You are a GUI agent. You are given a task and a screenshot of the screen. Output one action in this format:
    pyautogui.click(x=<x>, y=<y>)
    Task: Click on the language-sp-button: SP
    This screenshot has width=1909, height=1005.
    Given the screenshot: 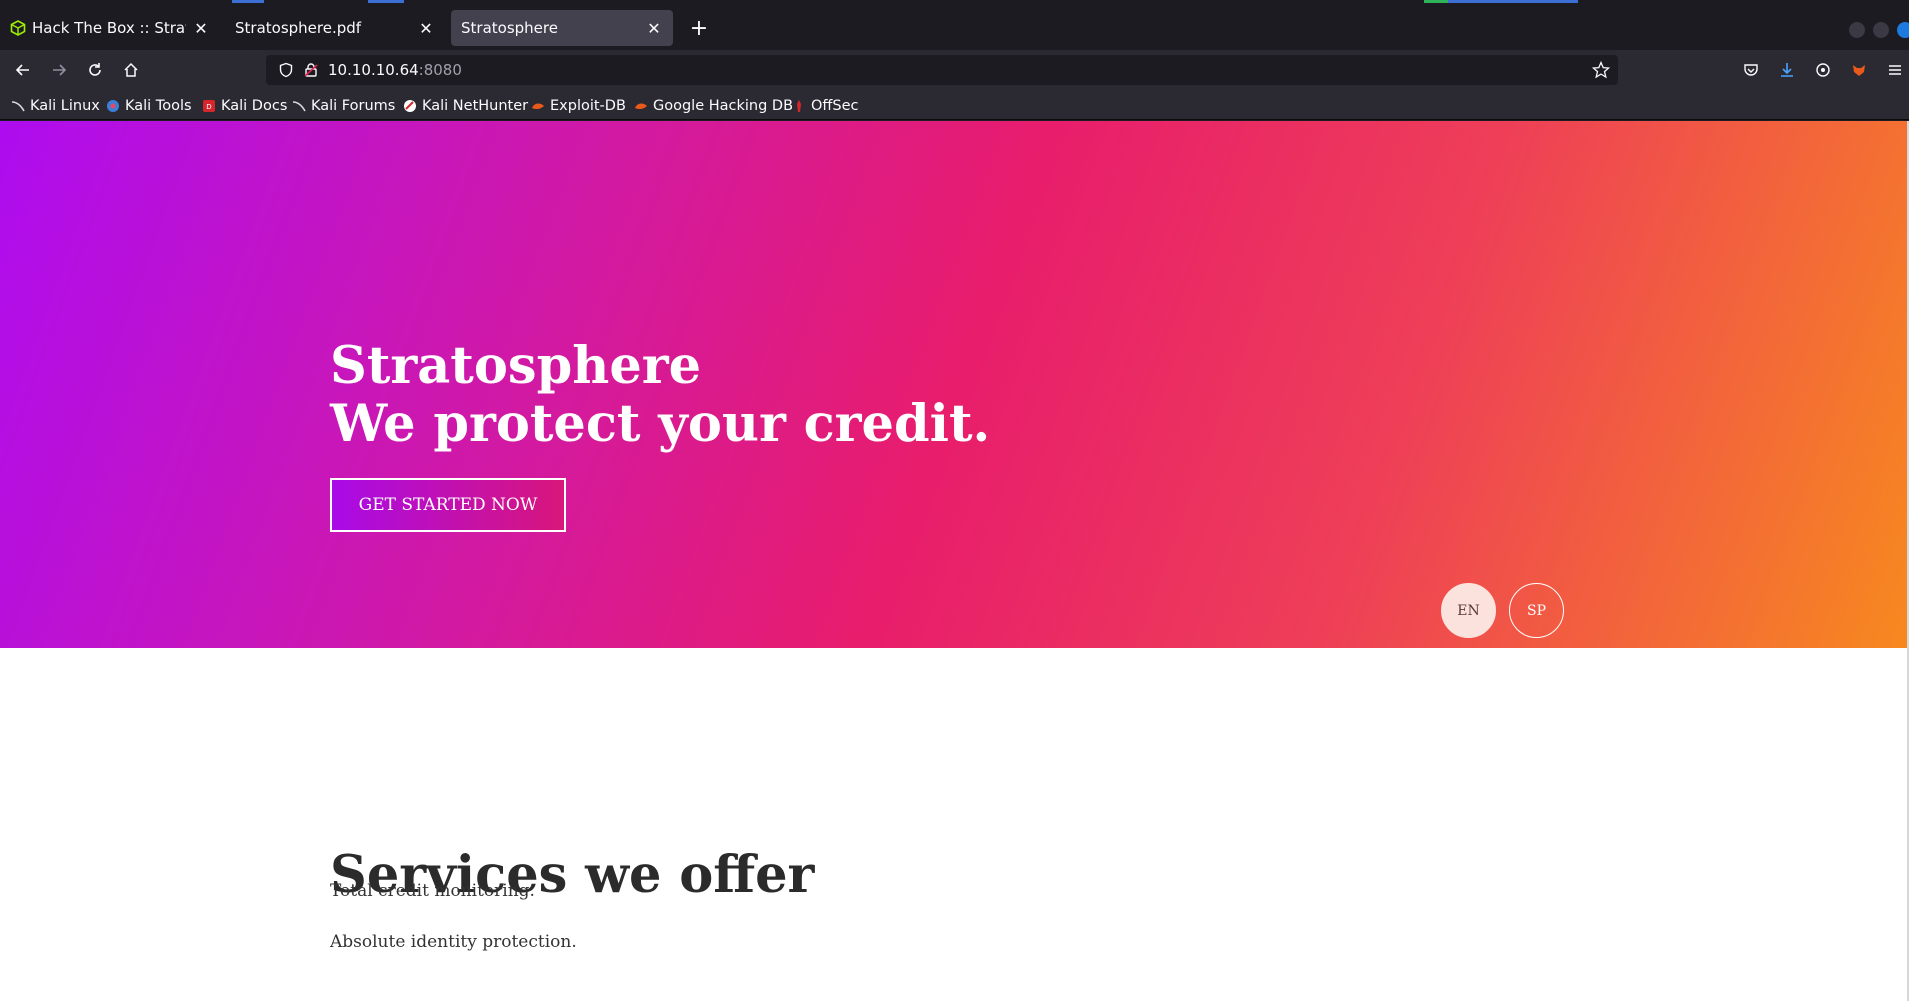 What is the action you would take?
    pyautogui.click(x=1536, y=610)
    